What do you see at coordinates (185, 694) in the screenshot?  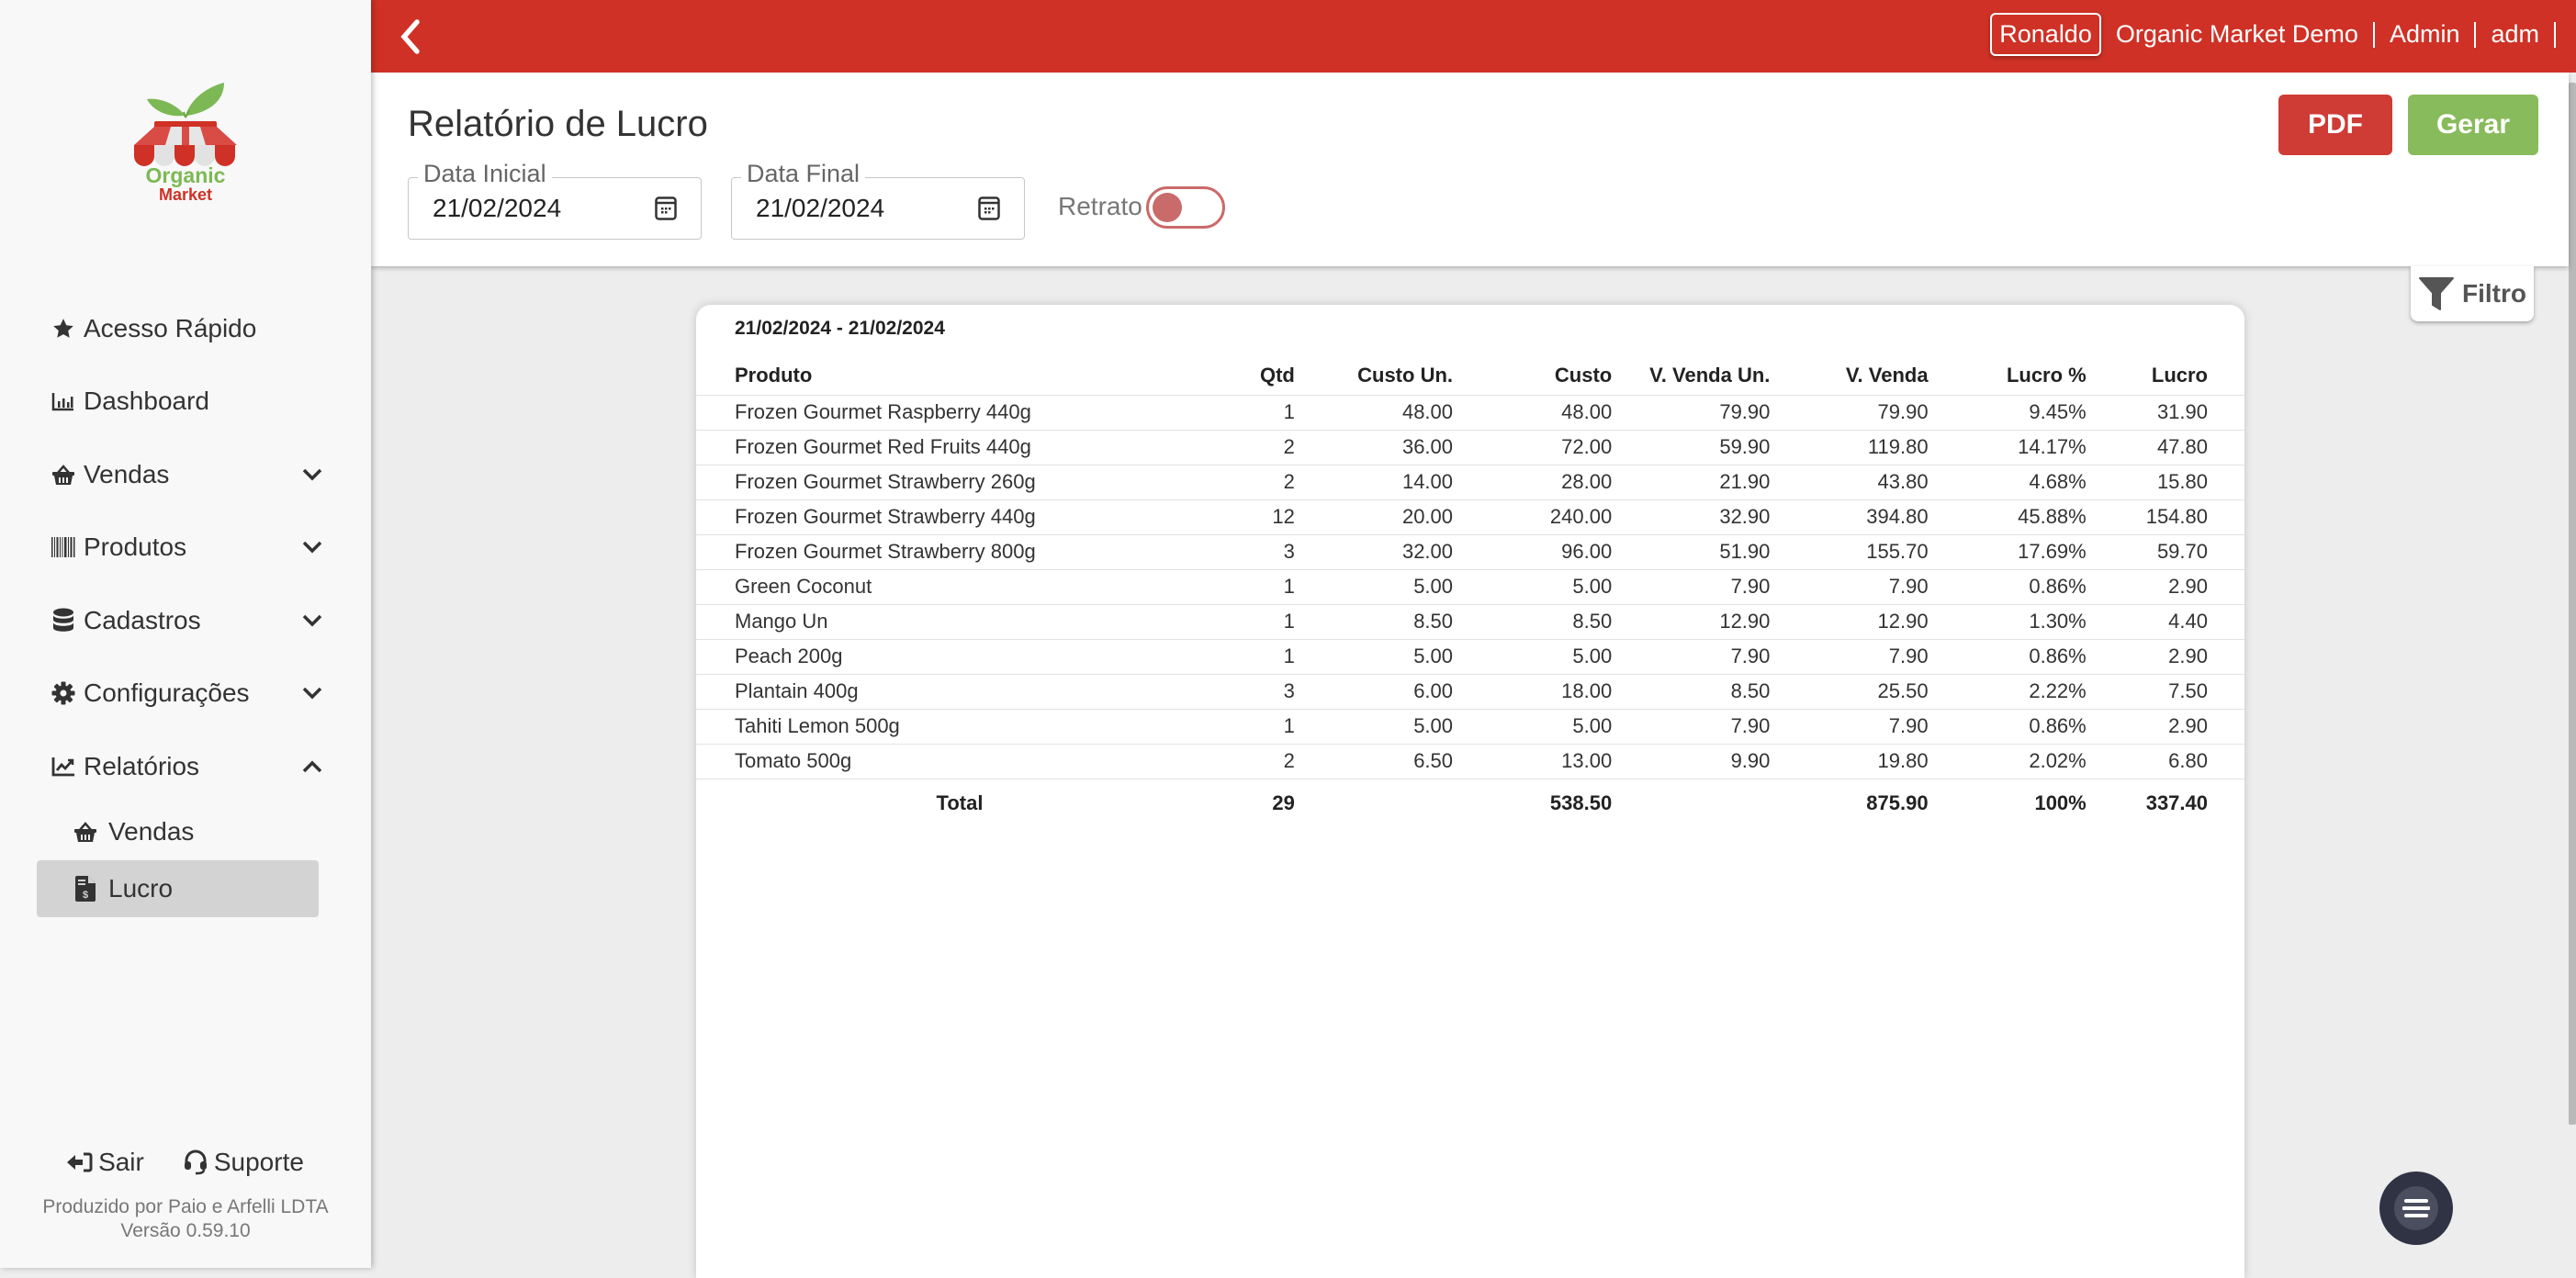 I see `sidebar-item-configuracoes: Configurações` at bounding box center [185, 694].